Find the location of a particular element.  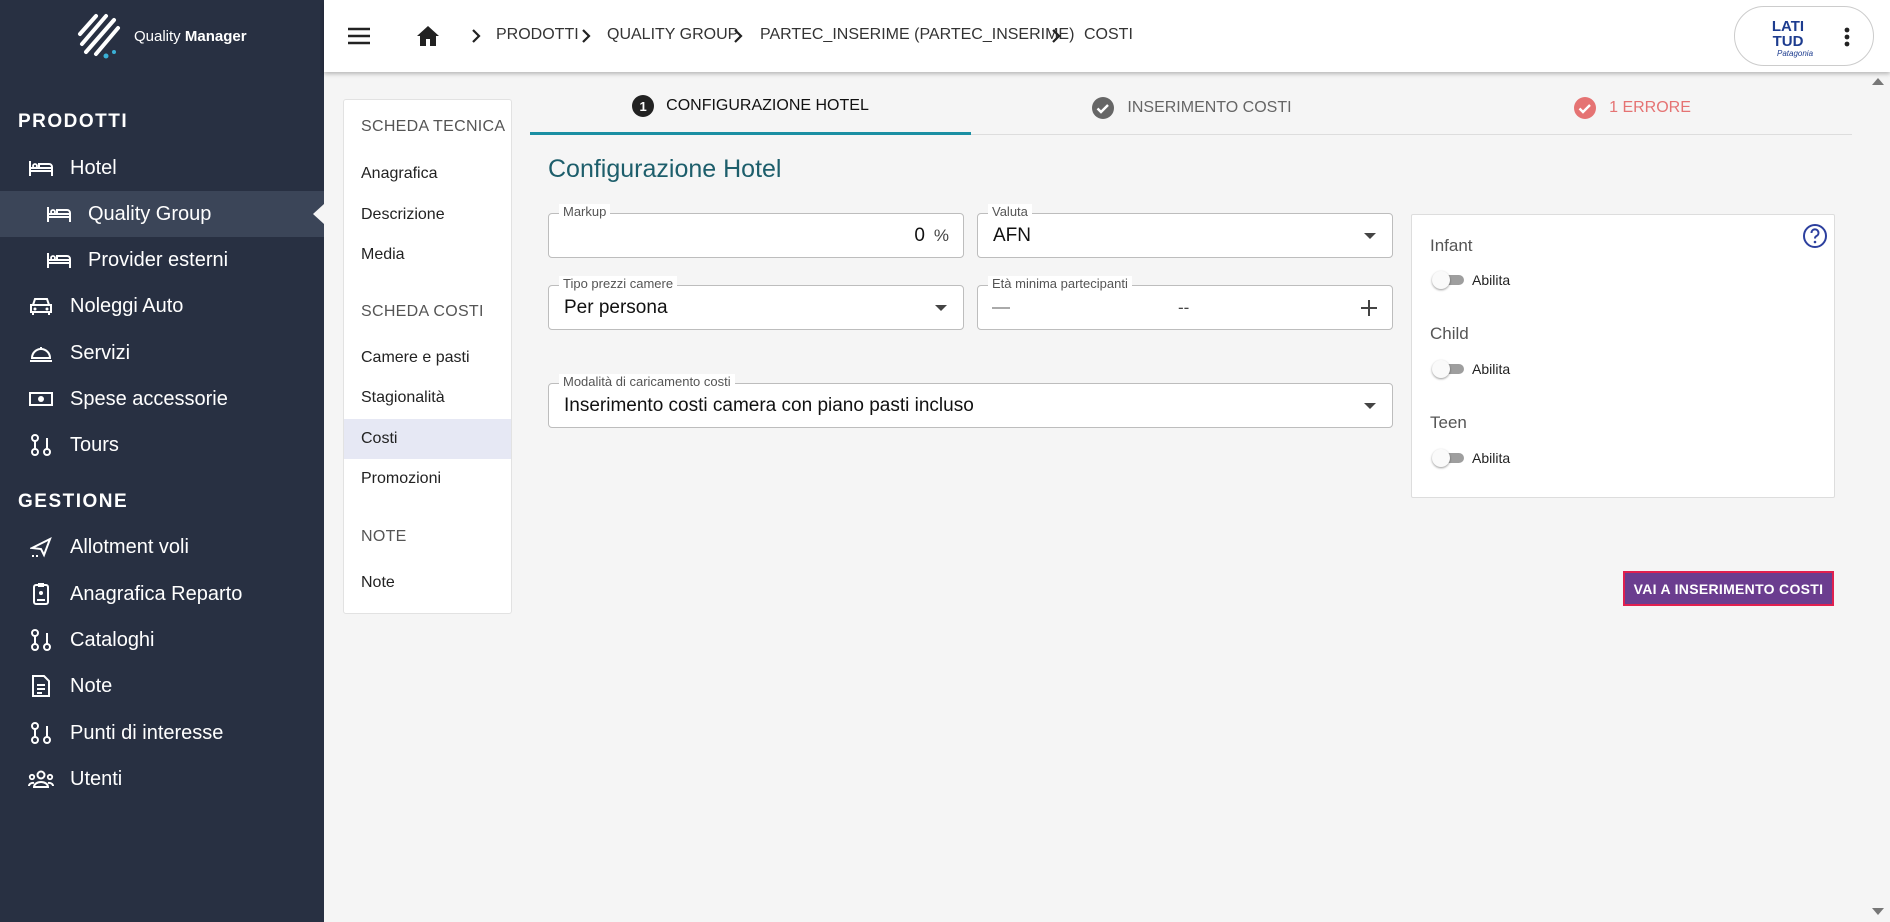

menu-item-note: Note is located at coordinates (427, 583).